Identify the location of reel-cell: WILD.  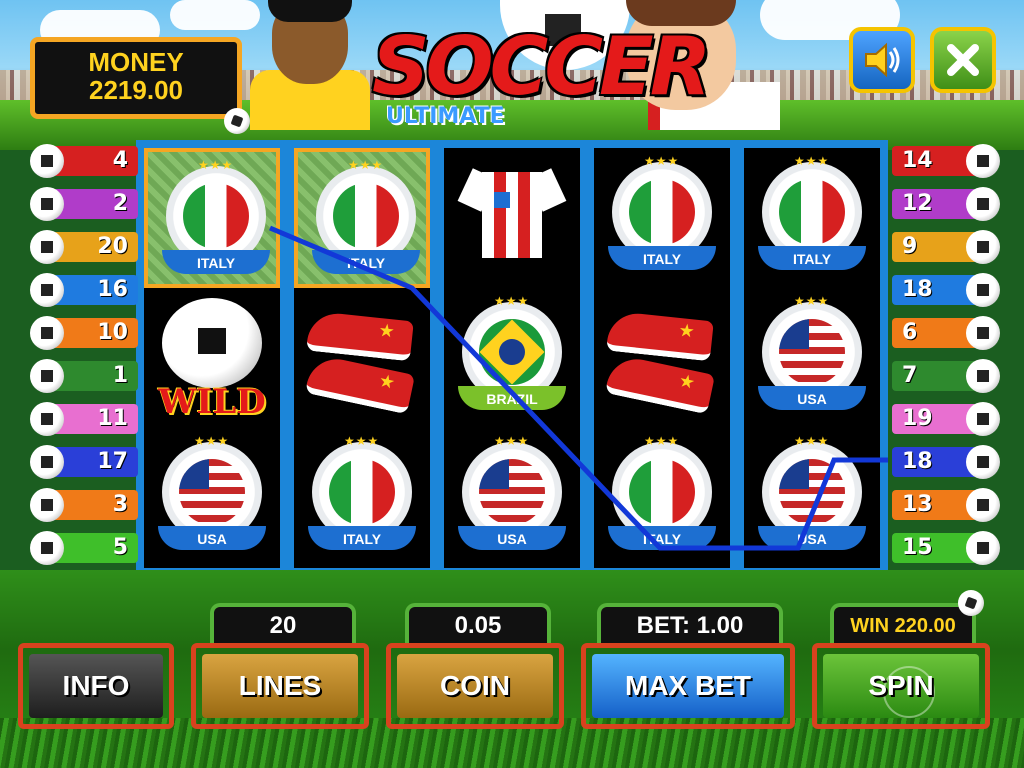
(212, 358).